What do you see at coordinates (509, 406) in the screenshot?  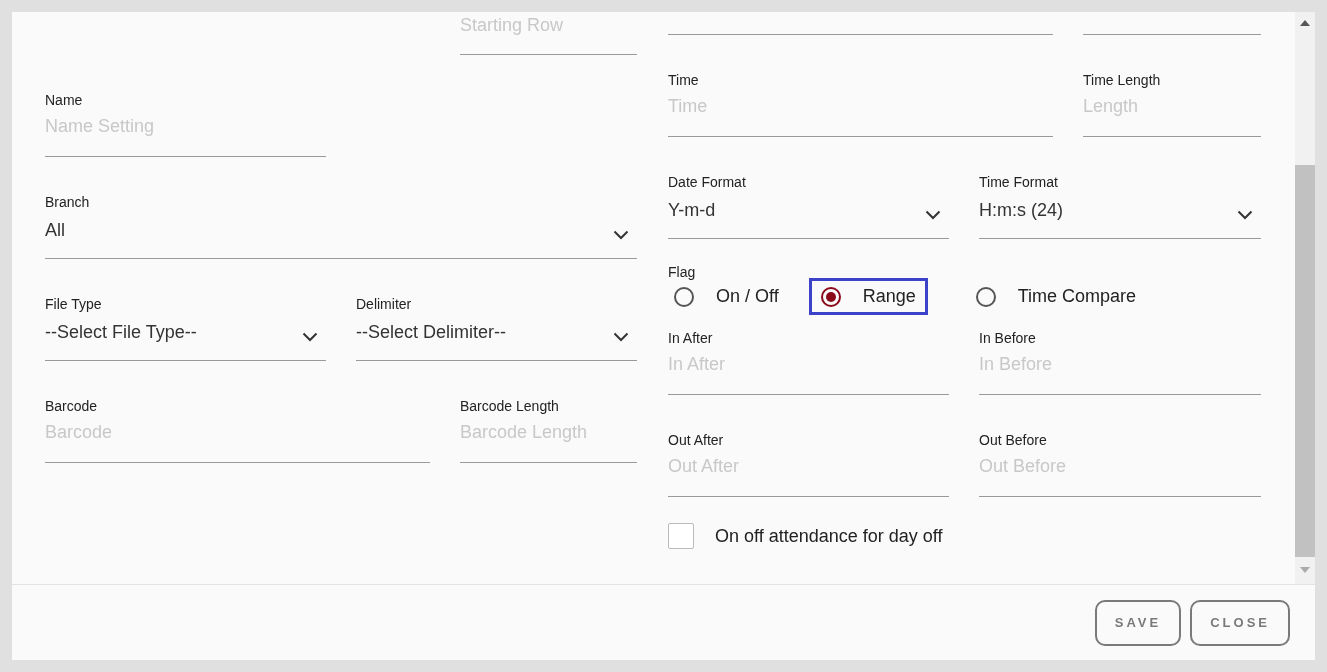 I see `field-label: Barcode Length` at bounding box center [509, 406].